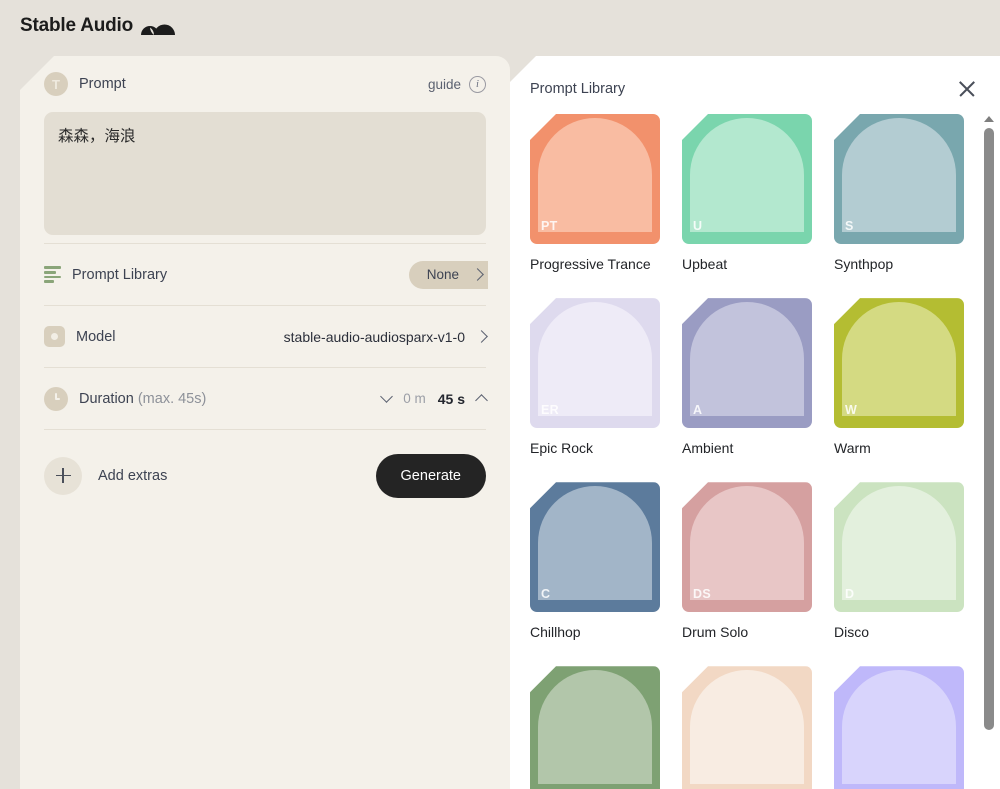 The height and width of the screenshot is (789, 1000). I want to click on prompt-library-value-pill: None, so click(448, 274).